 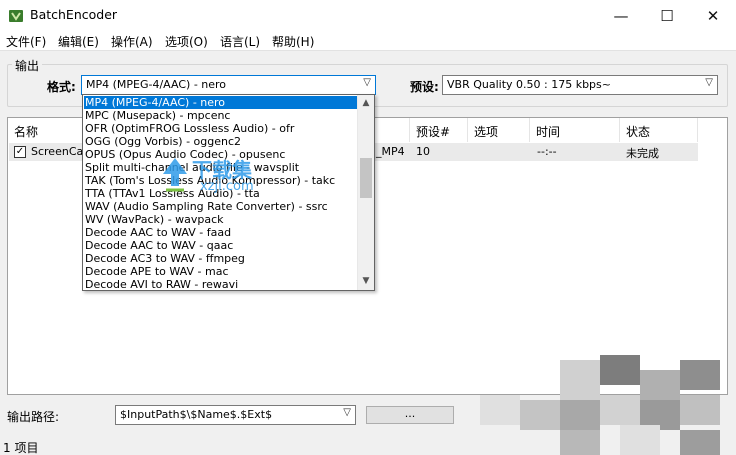 I want to click on menu-edit: 编辑(E), so click(x=78, y=41).